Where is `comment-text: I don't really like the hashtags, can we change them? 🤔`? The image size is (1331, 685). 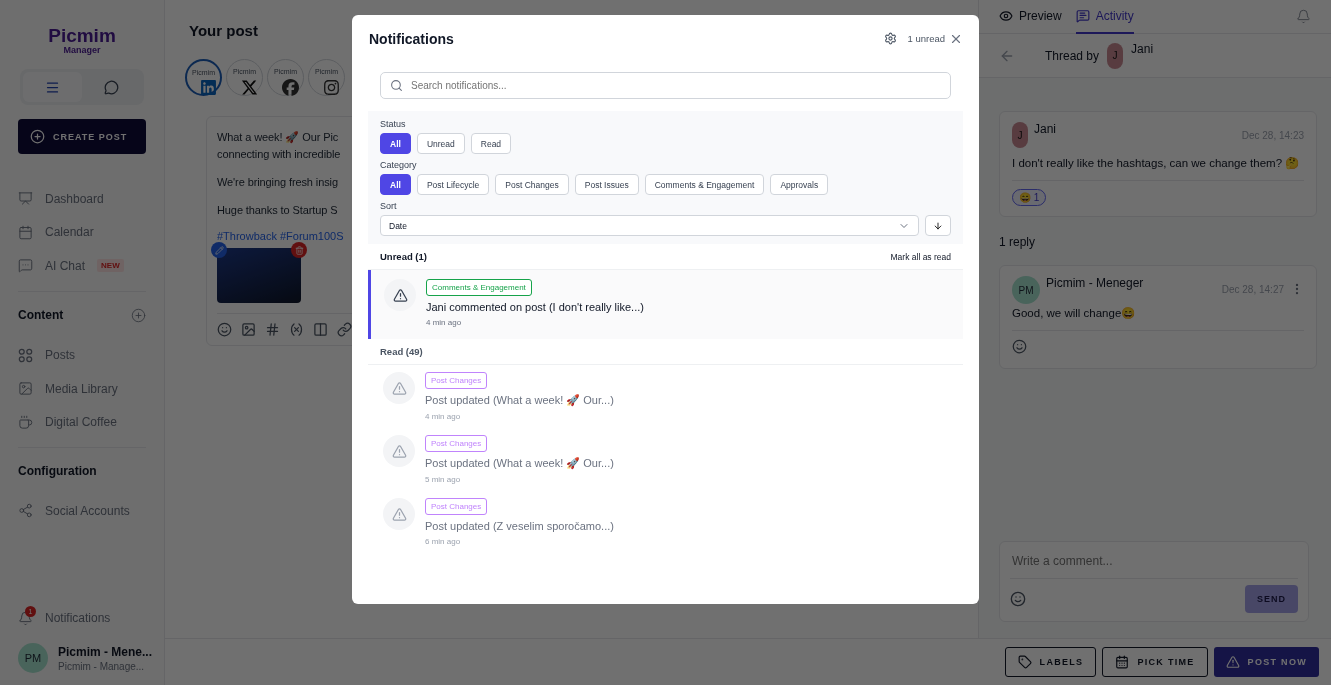 comment-text: I don't really like the hashtags, can we change them? 🤔 is located at coordinates (1158, 168).